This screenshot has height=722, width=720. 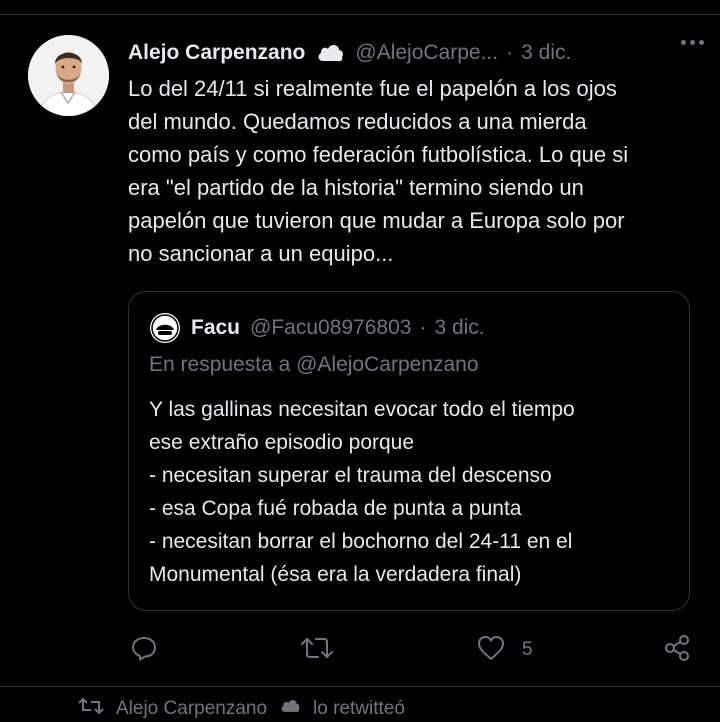 I want to click on retweet-button, so click(x=317, y=650).